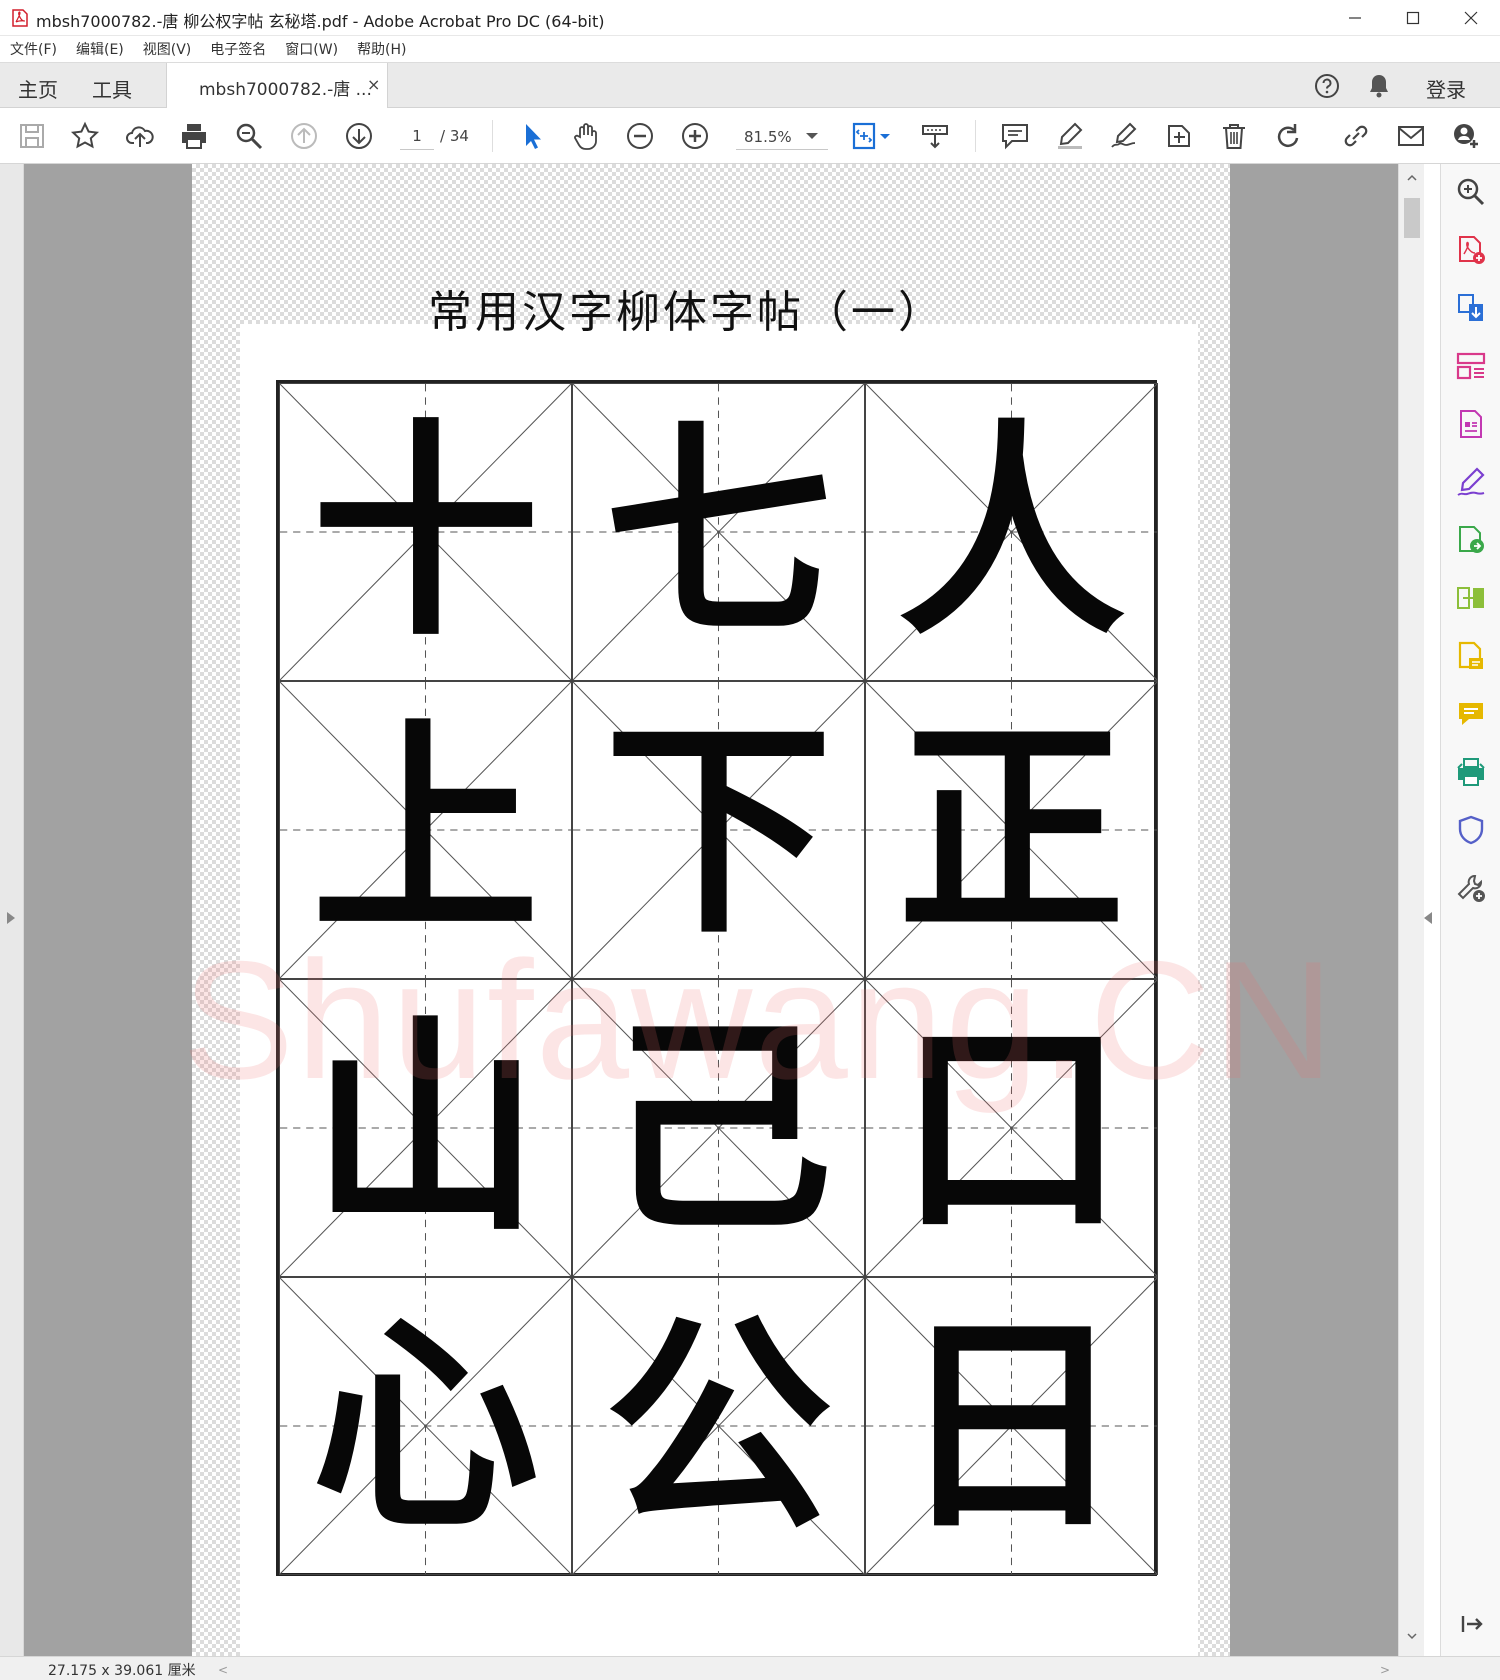  I want to click on page-number-input: 1, so click(417, 136).